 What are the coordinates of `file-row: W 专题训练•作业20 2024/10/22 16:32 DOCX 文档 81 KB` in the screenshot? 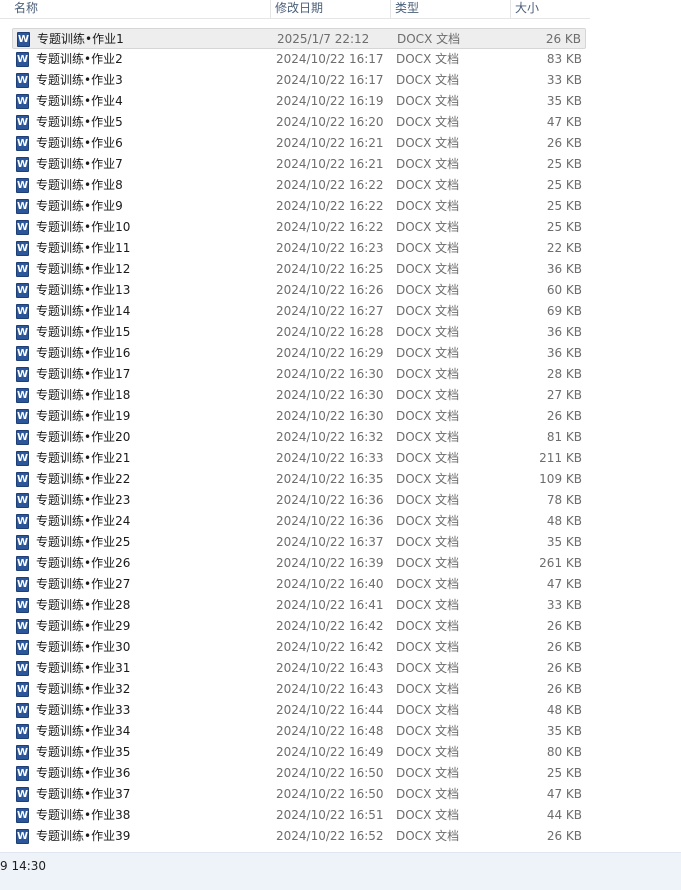 It's located at (299, 437).